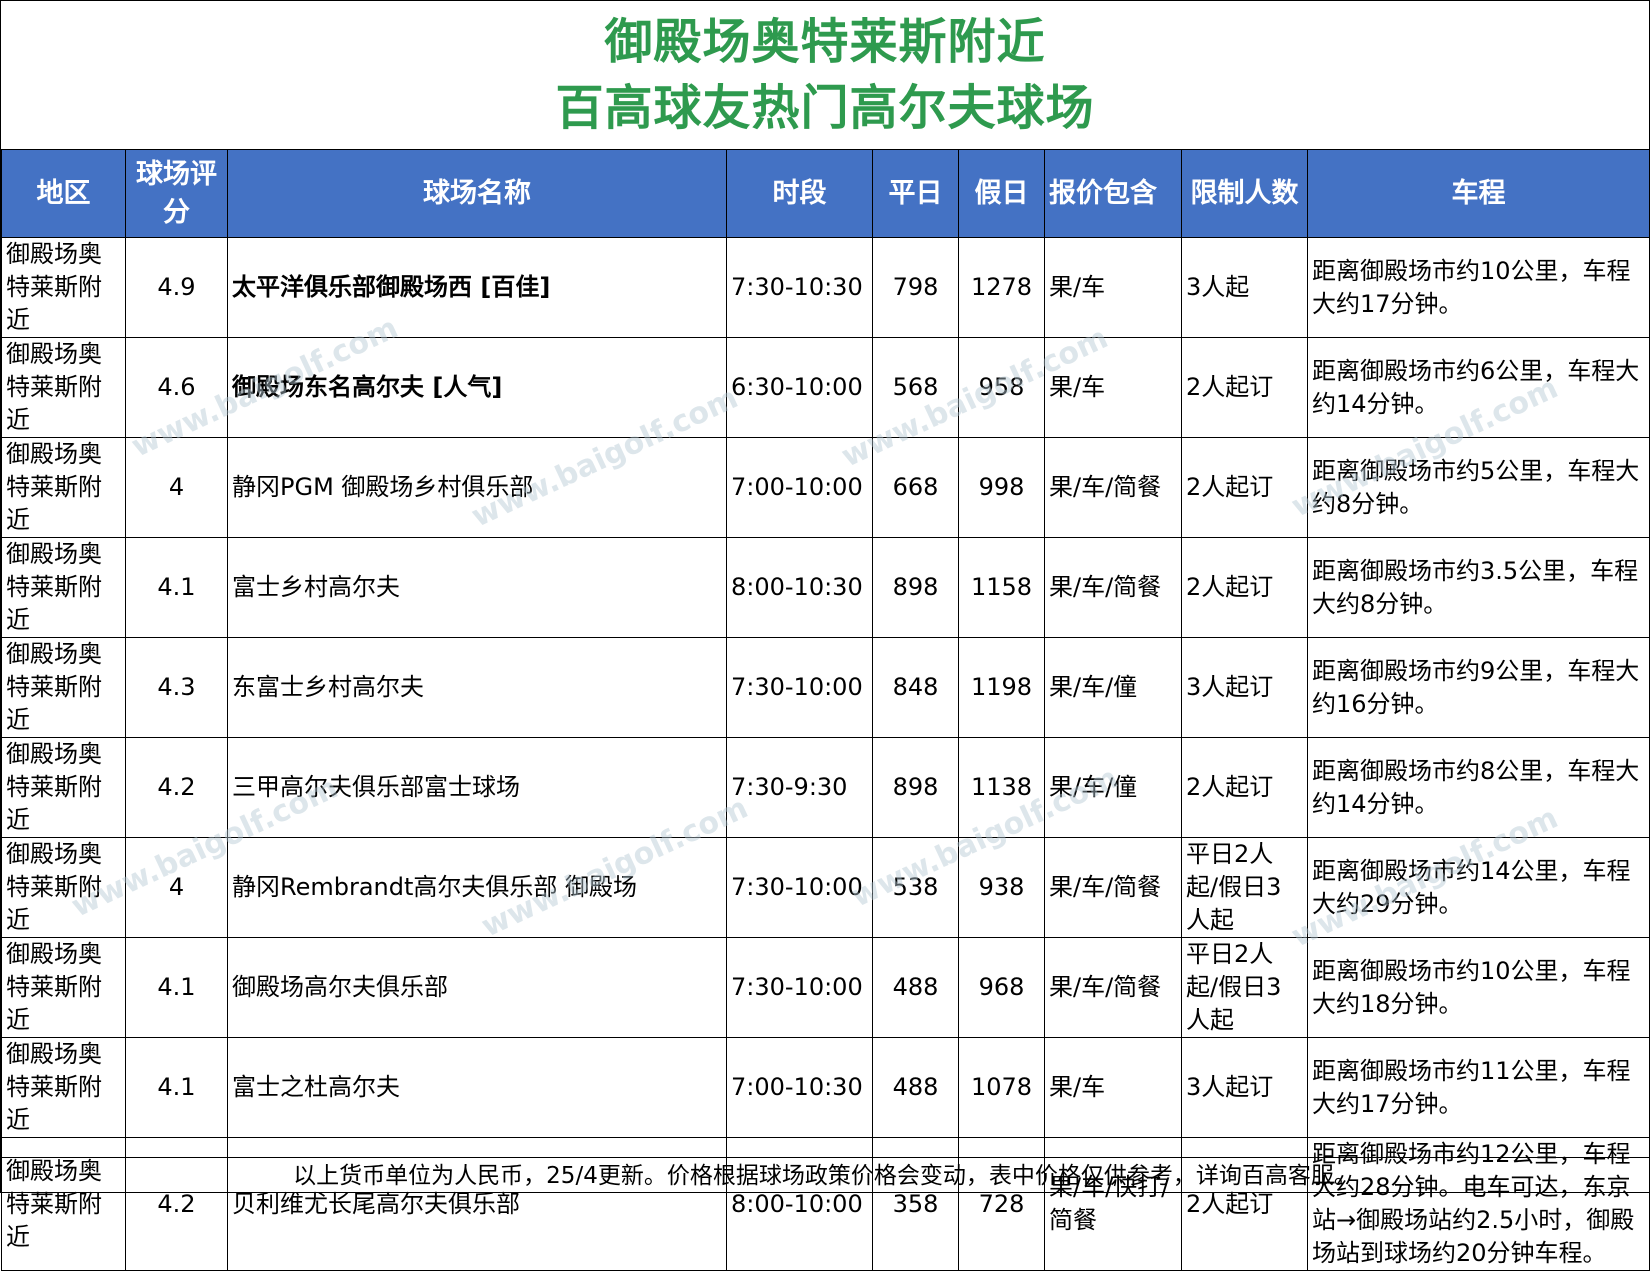 The image size is (1650, 1271). I want to click on cell-weekday-price: 668, so click(915, 487).